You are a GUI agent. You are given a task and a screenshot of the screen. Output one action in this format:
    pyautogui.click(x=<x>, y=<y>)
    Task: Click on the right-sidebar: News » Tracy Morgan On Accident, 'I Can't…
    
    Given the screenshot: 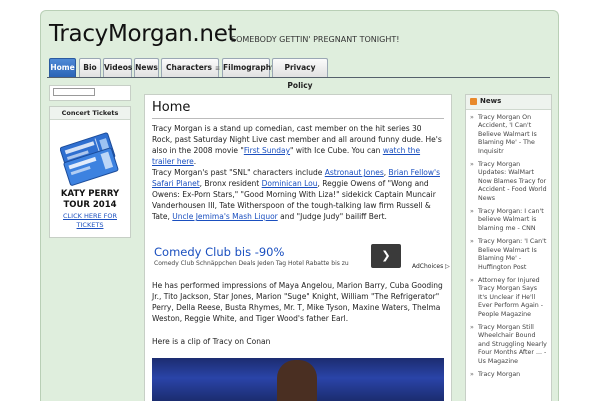 What is the action you would take?
    pyautogui.click(x=508, y=247)
    